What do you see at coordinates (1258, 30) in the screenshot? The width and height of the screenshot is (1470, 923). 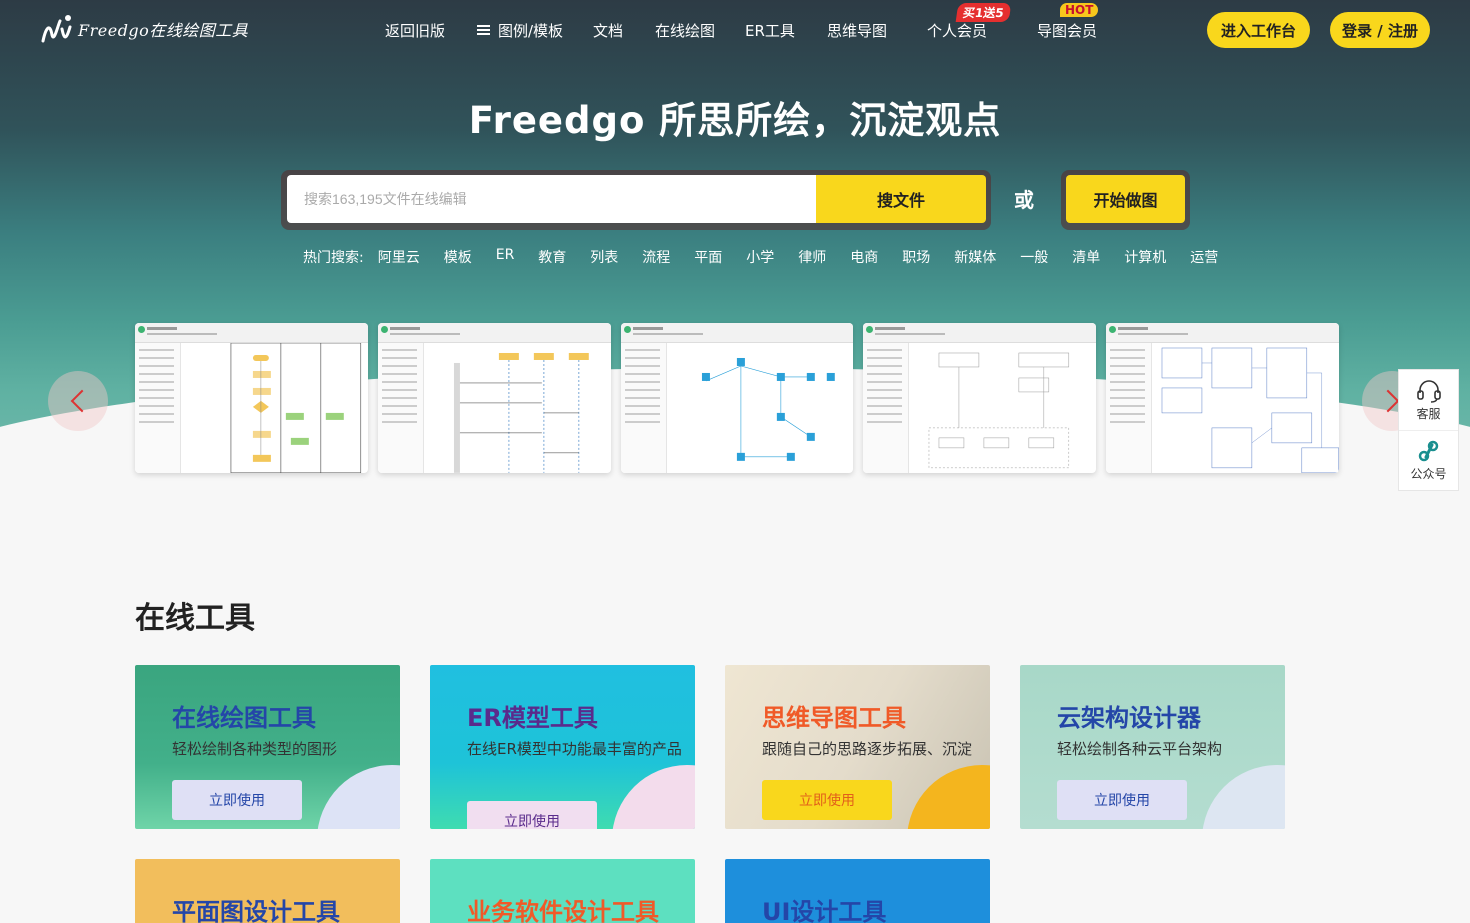 I see `workspace-button: 进入工作台` at bounding box center [1258, 30].